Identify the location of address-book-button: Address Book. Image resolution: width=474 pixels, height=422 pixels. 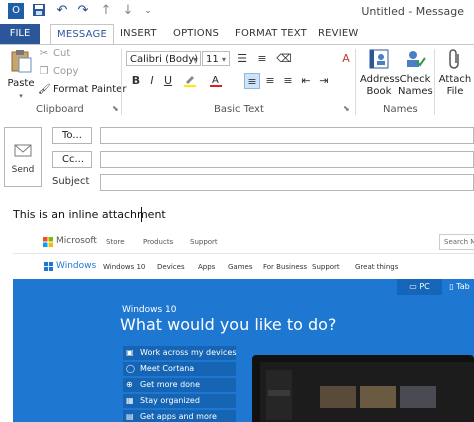
(380, 73).